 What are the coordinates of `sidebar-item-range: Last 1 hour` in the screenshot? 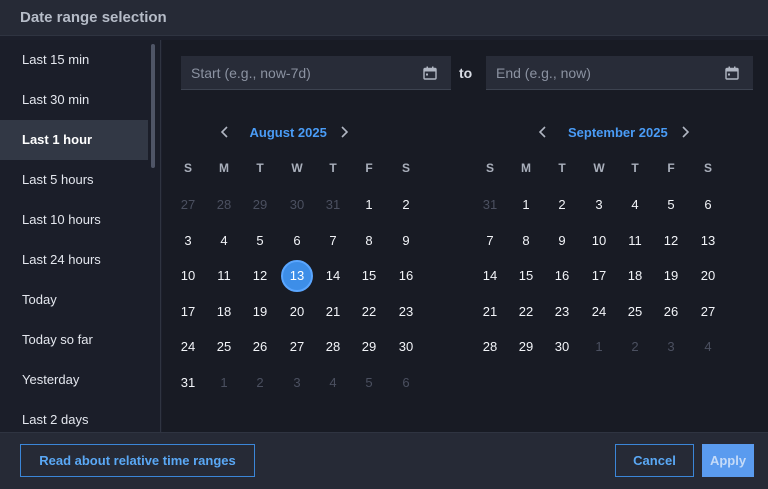 It's located at (74, 140).